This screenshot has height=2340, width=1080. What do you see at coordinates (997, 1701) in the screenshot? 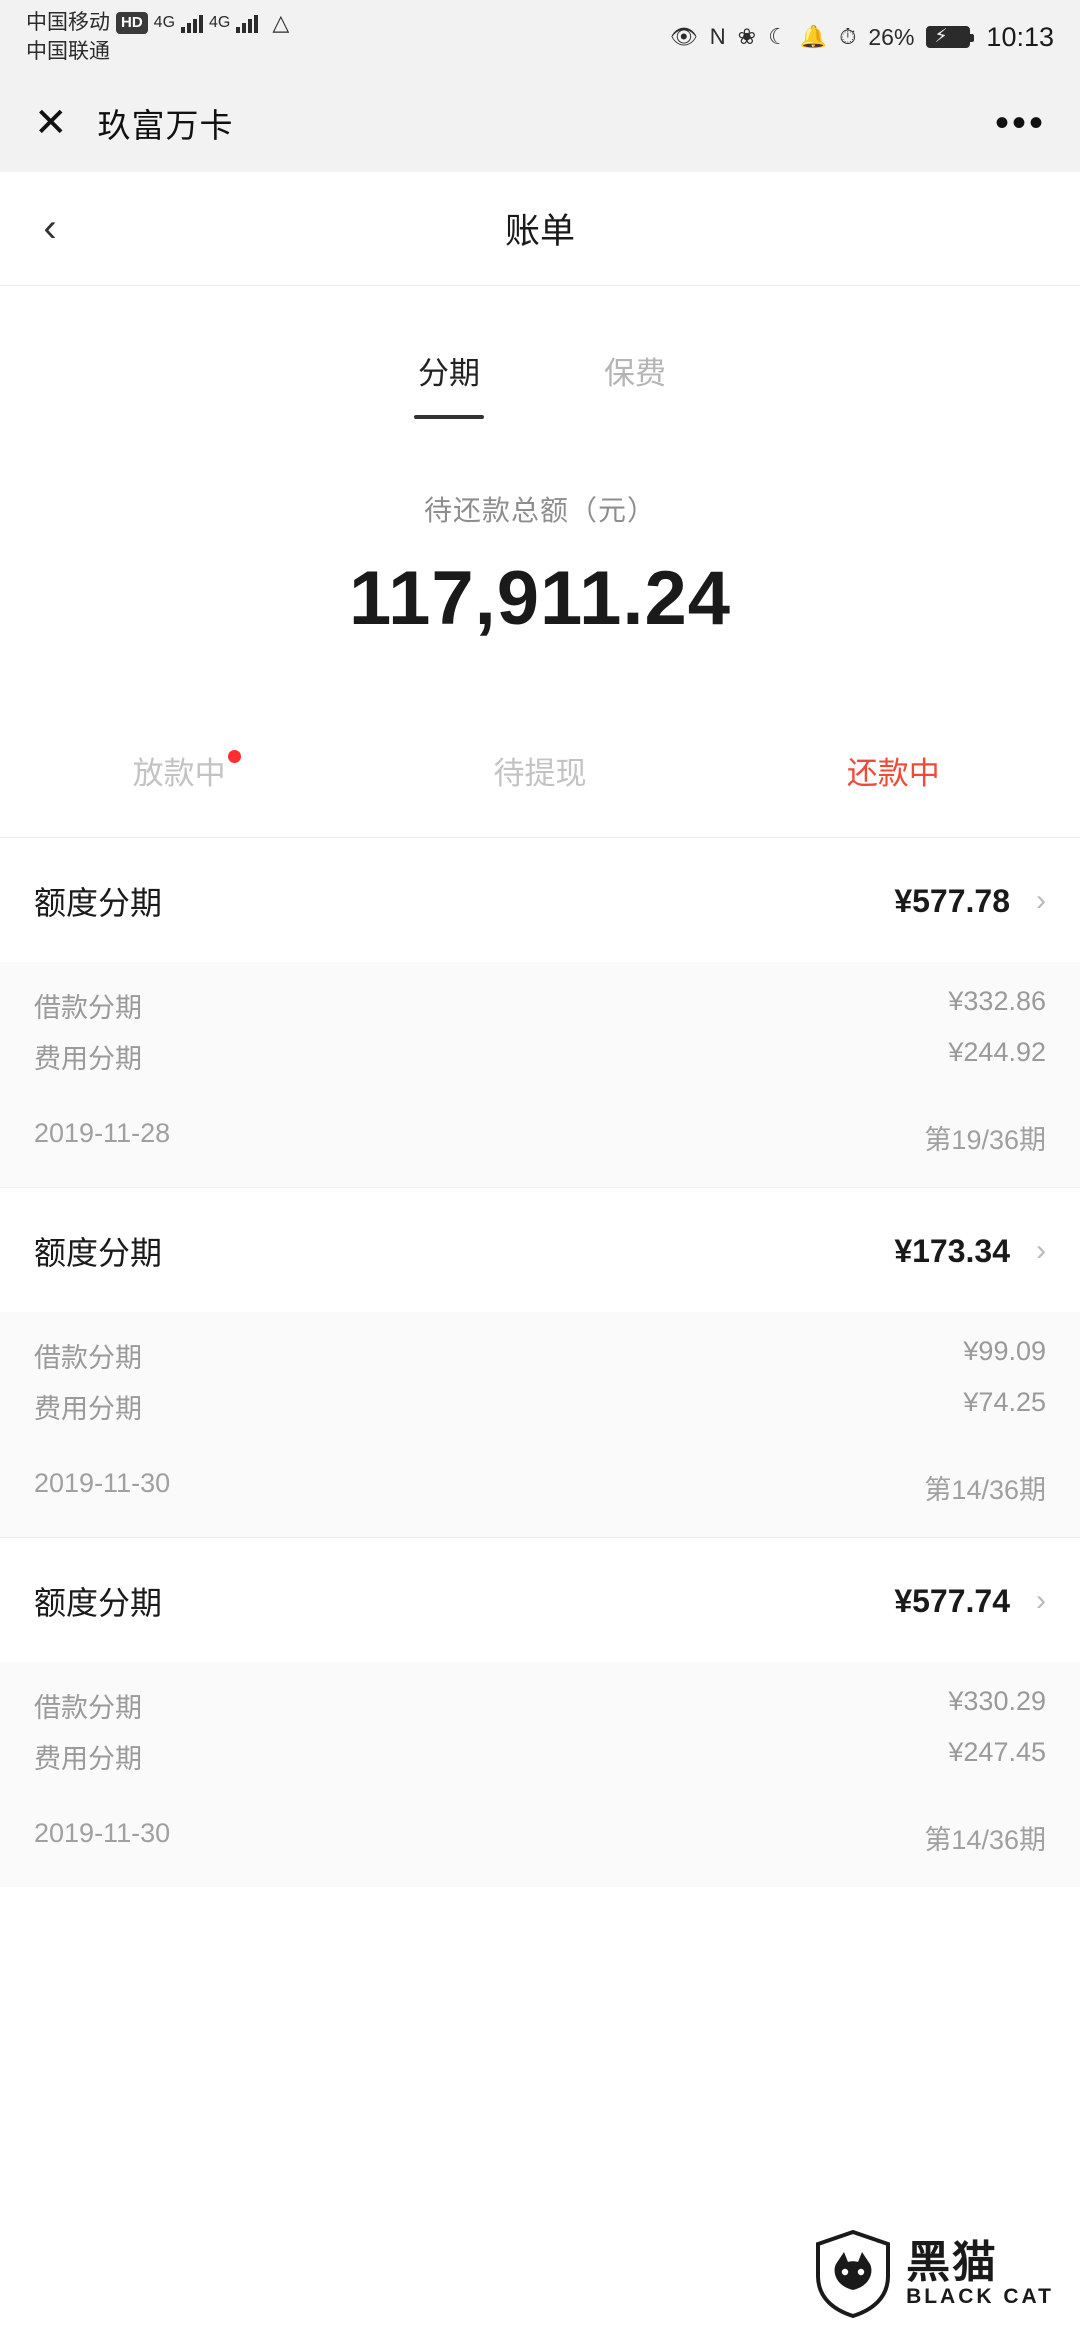
I see `bill-detail-value: ¥330.29` at bounding box center [997, 1701].